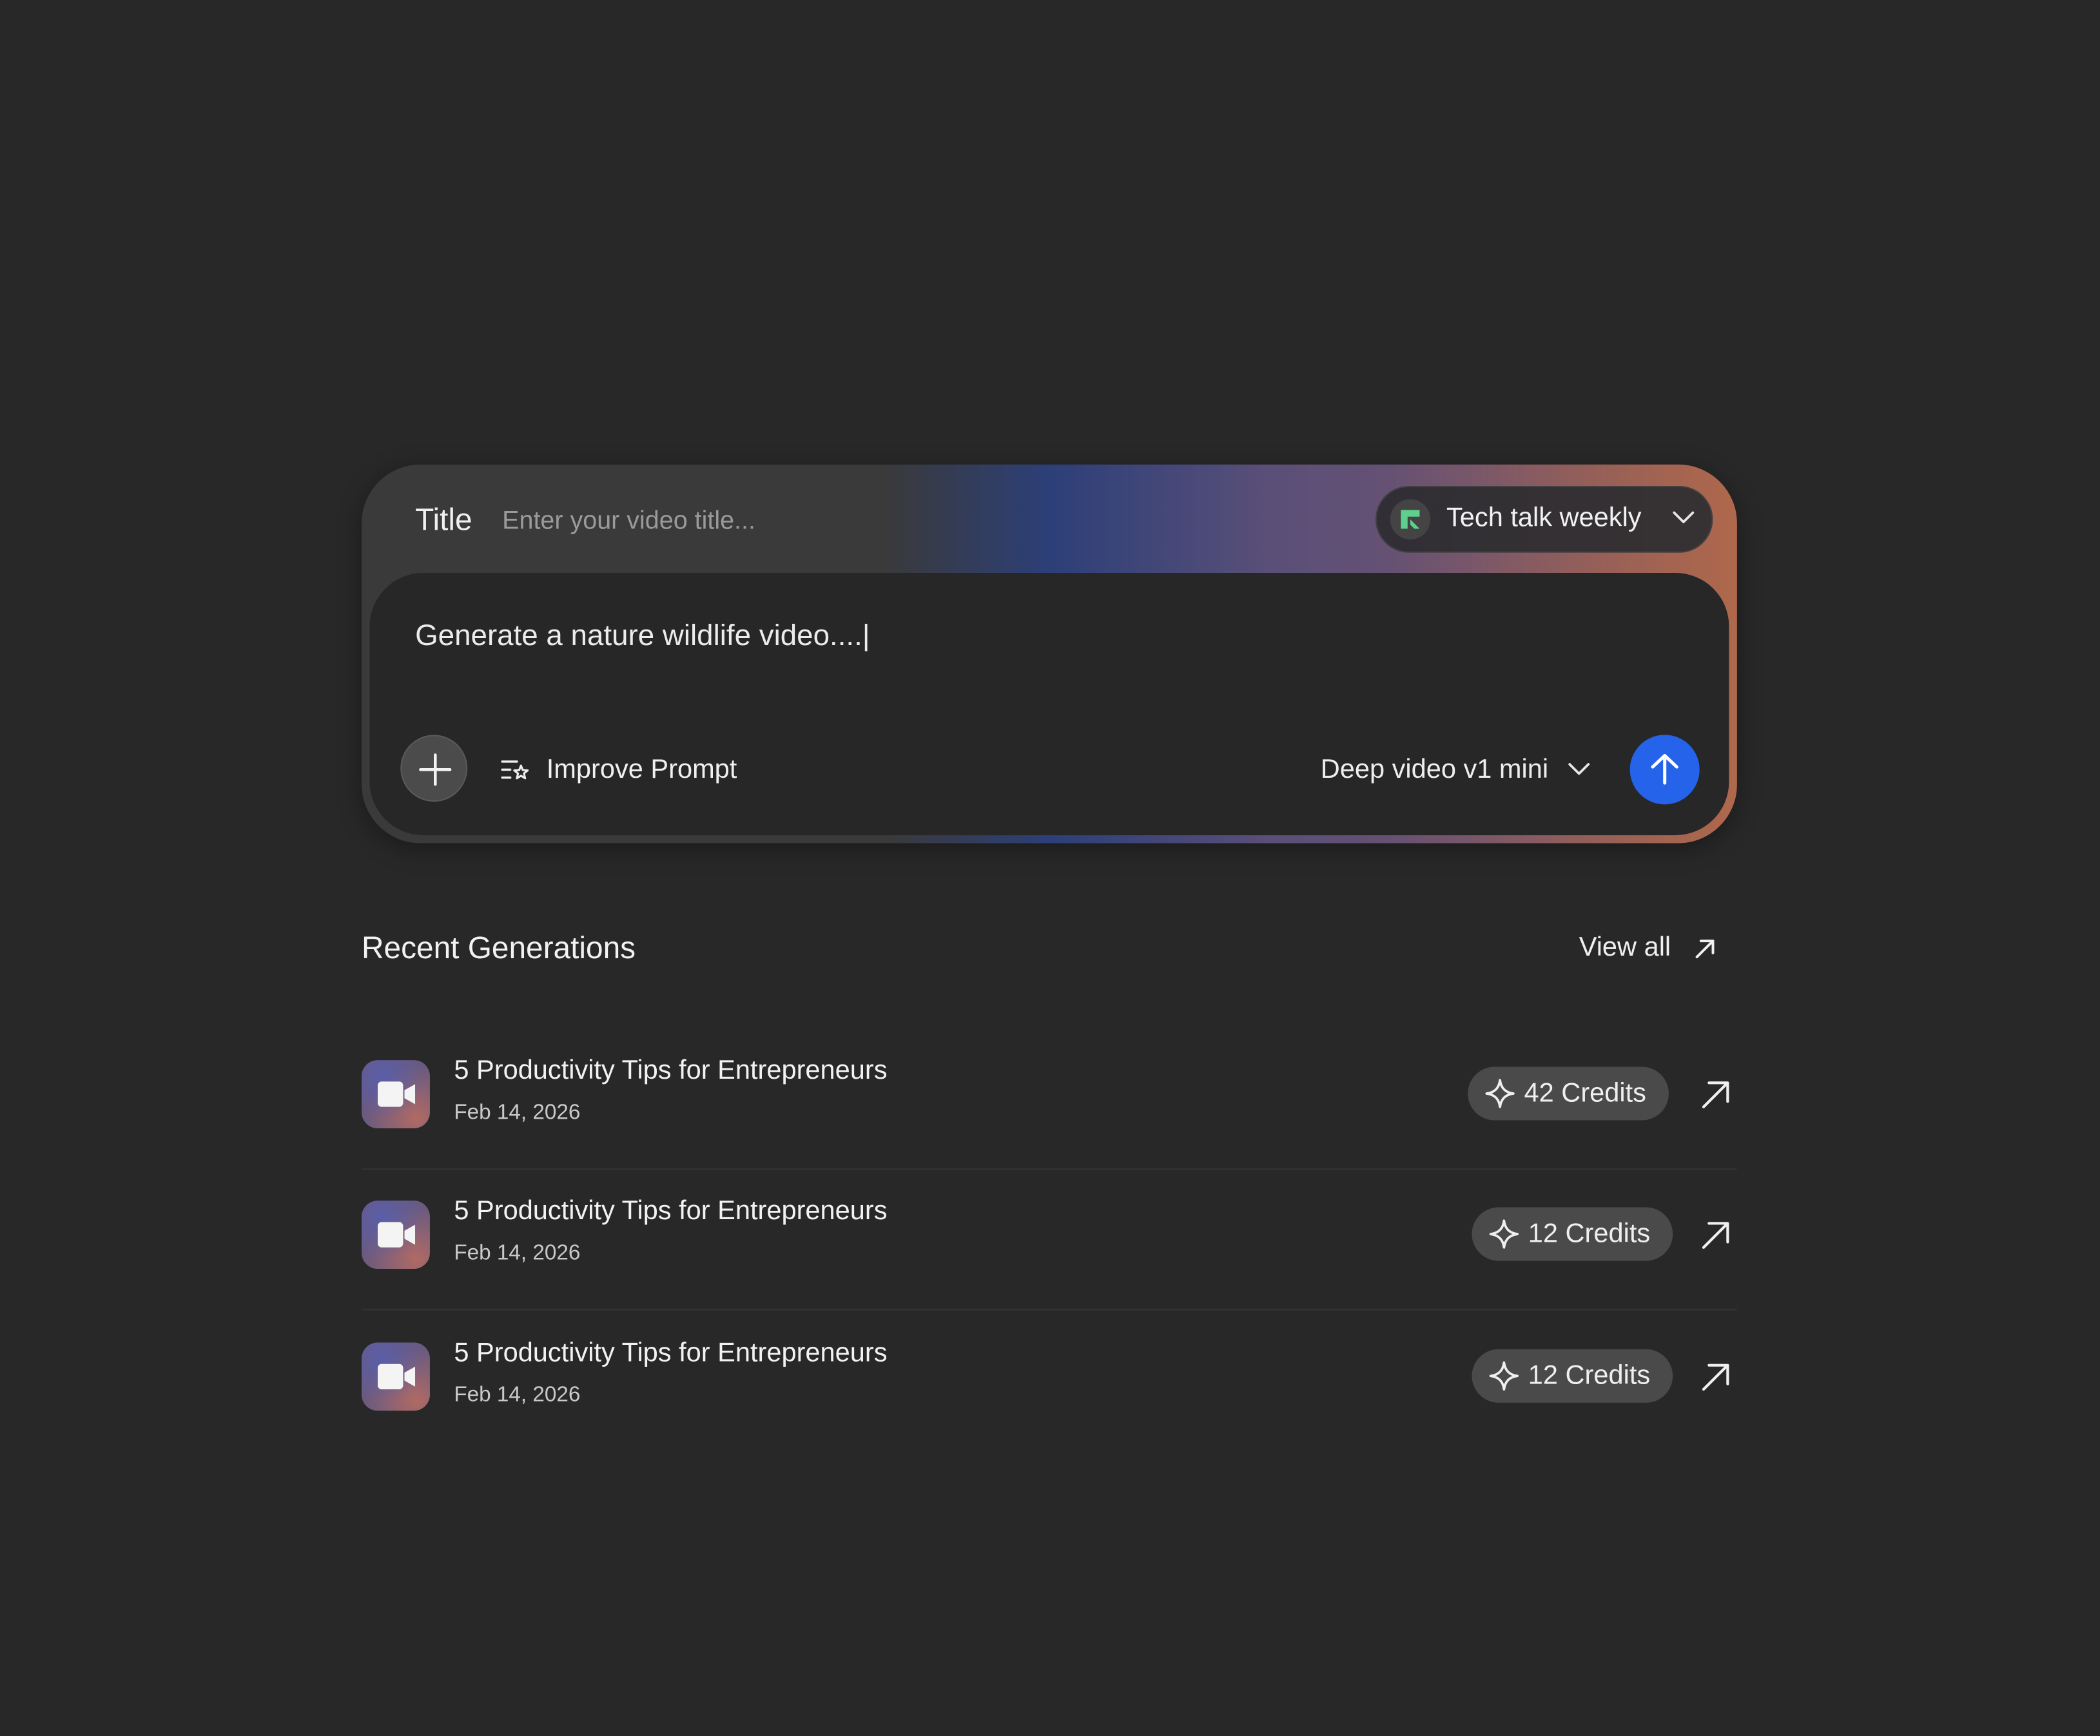  I want to click on title-row: Title Tech talk weekly, so click(1049, 521).